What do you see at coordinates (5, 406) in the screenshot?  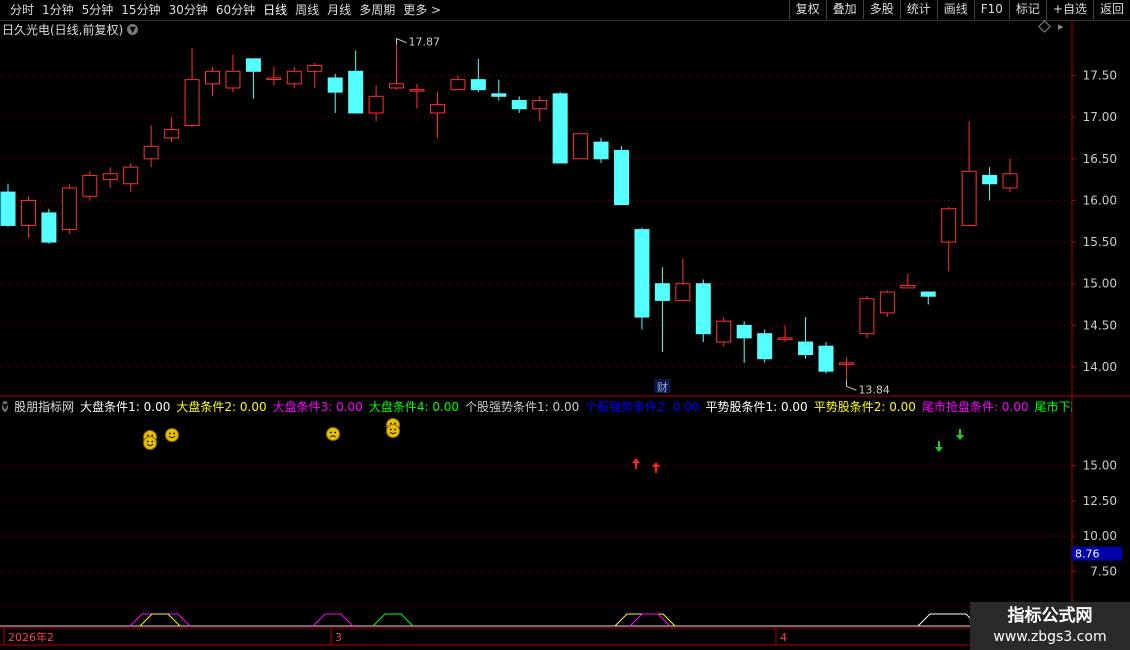 I see `indicator-dropdown-icon: ▼` at bounding box center [5, 406].